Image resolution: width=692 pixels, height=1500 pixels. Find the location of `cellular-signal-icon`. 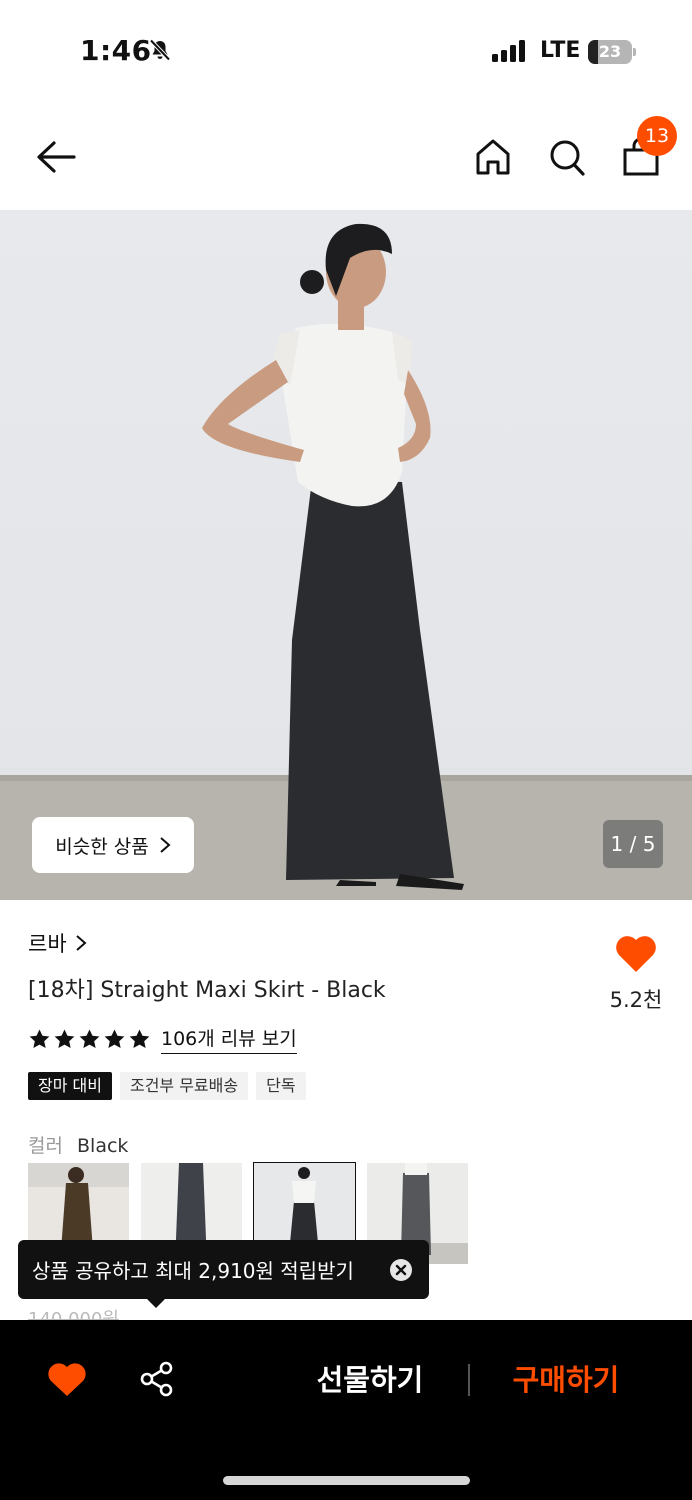

cellular-signal-icon is located at coordinates (508, 51).